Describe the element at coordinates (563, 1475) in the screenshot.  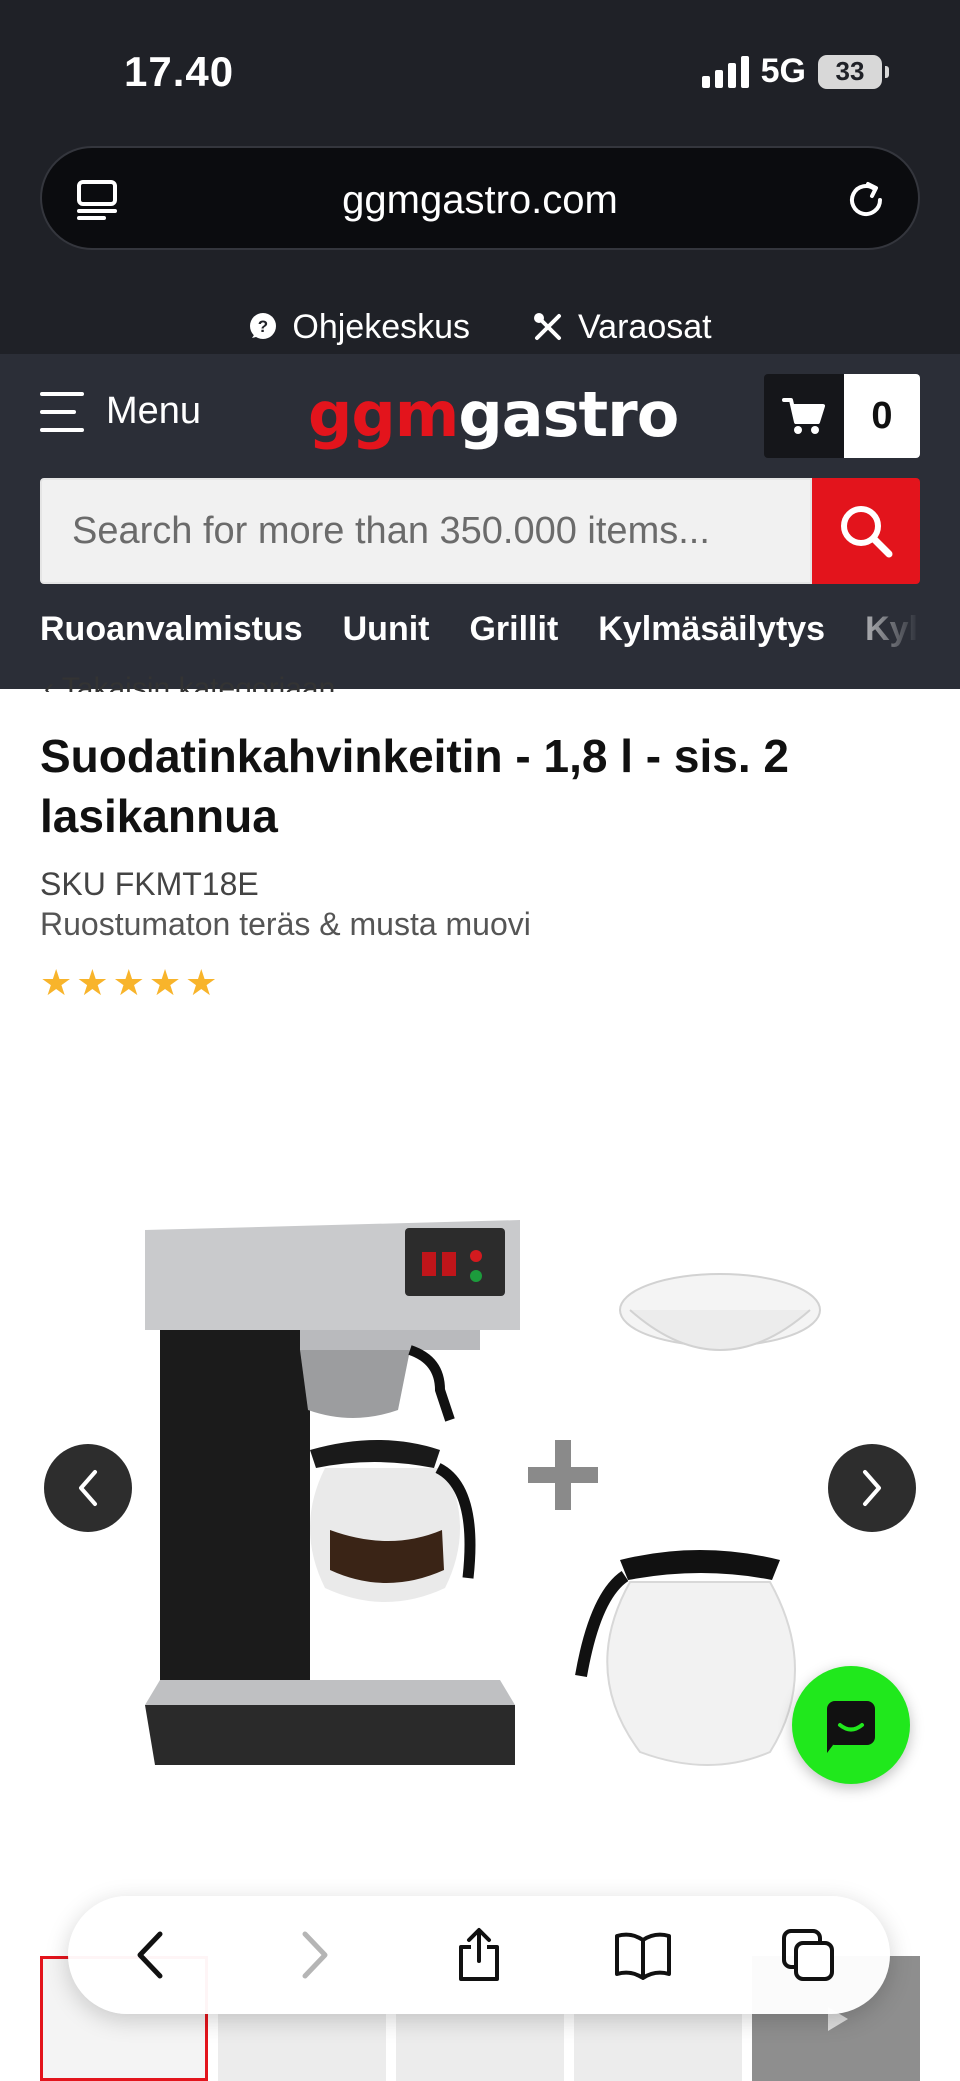
I see `plus-icon` at that location.